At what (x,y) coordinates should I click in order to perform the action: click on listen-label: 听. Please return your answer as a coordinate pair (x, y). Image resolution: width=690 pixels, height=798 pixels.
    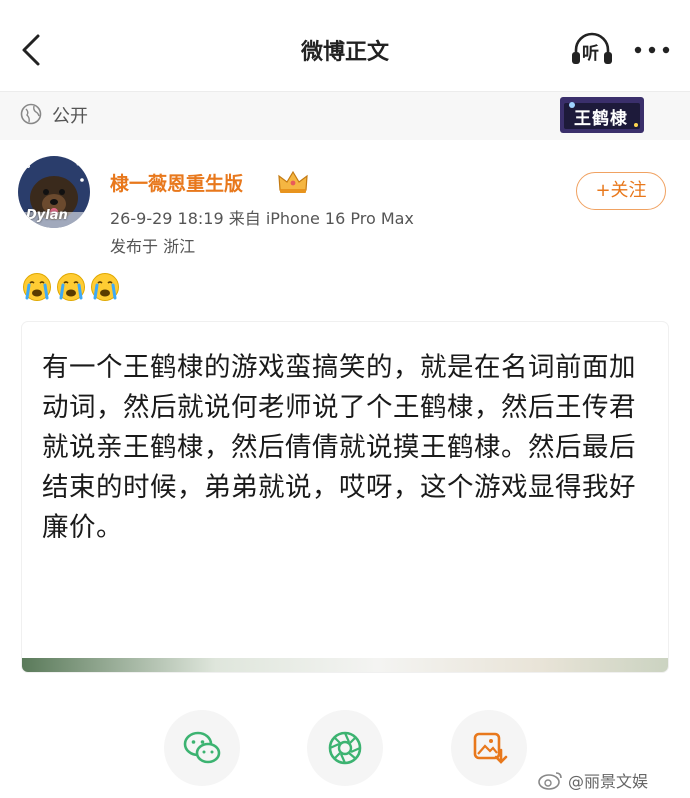
    Looking at the image, I should click on (590, 54).